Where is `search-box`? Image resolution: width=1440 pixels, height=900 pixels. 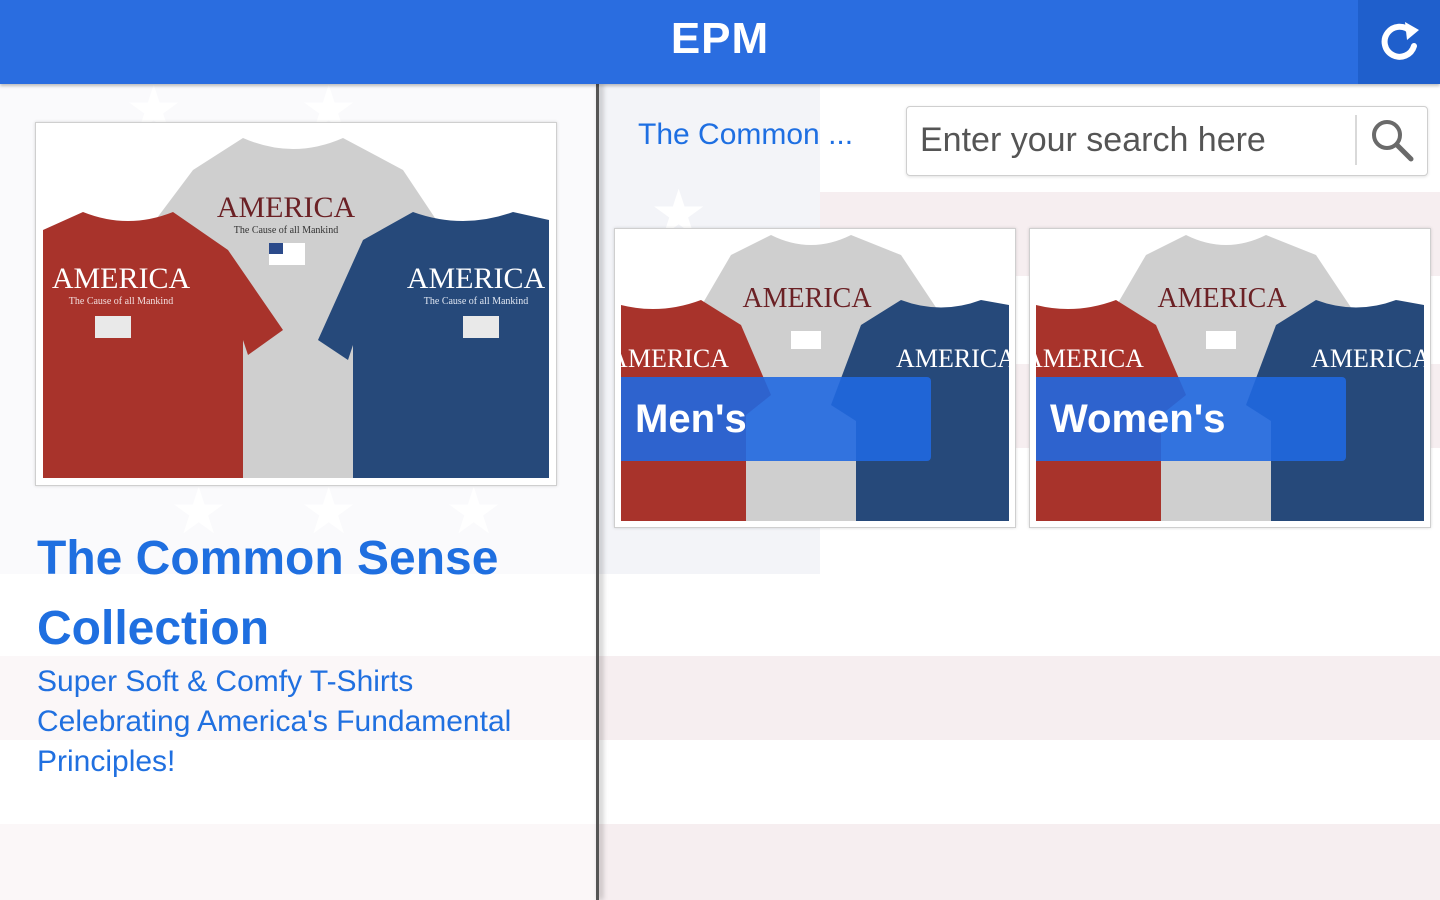
search-box is located at coordinates (1167, 141).